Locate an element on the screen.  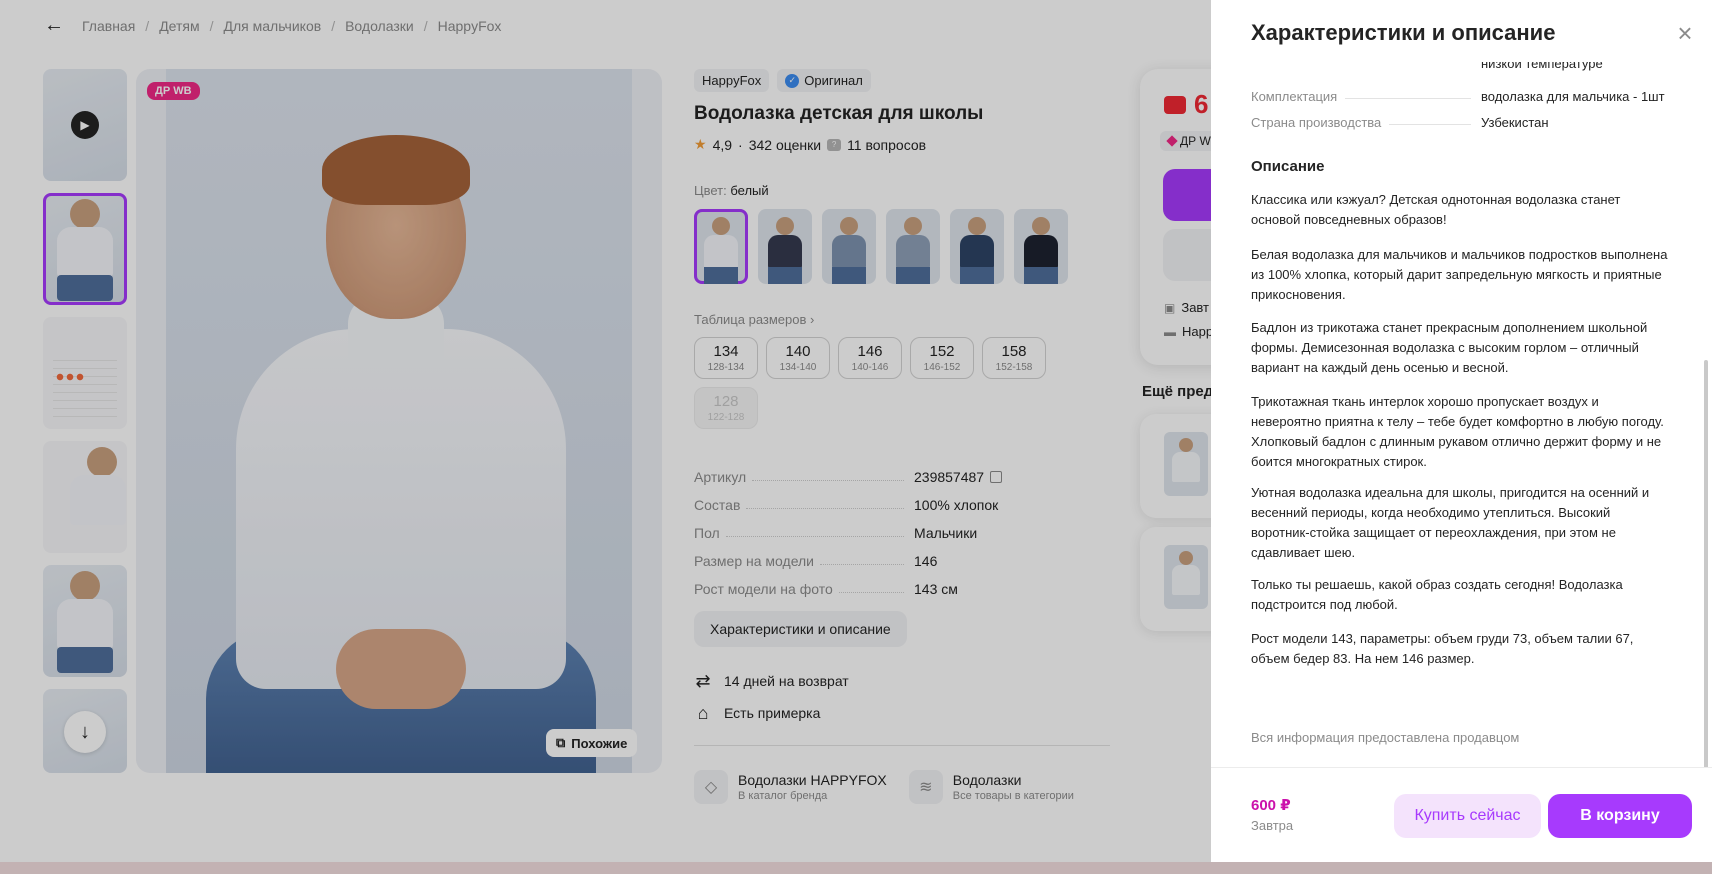
spec-value: Узбекистан is located at coordinates (1515, 122).